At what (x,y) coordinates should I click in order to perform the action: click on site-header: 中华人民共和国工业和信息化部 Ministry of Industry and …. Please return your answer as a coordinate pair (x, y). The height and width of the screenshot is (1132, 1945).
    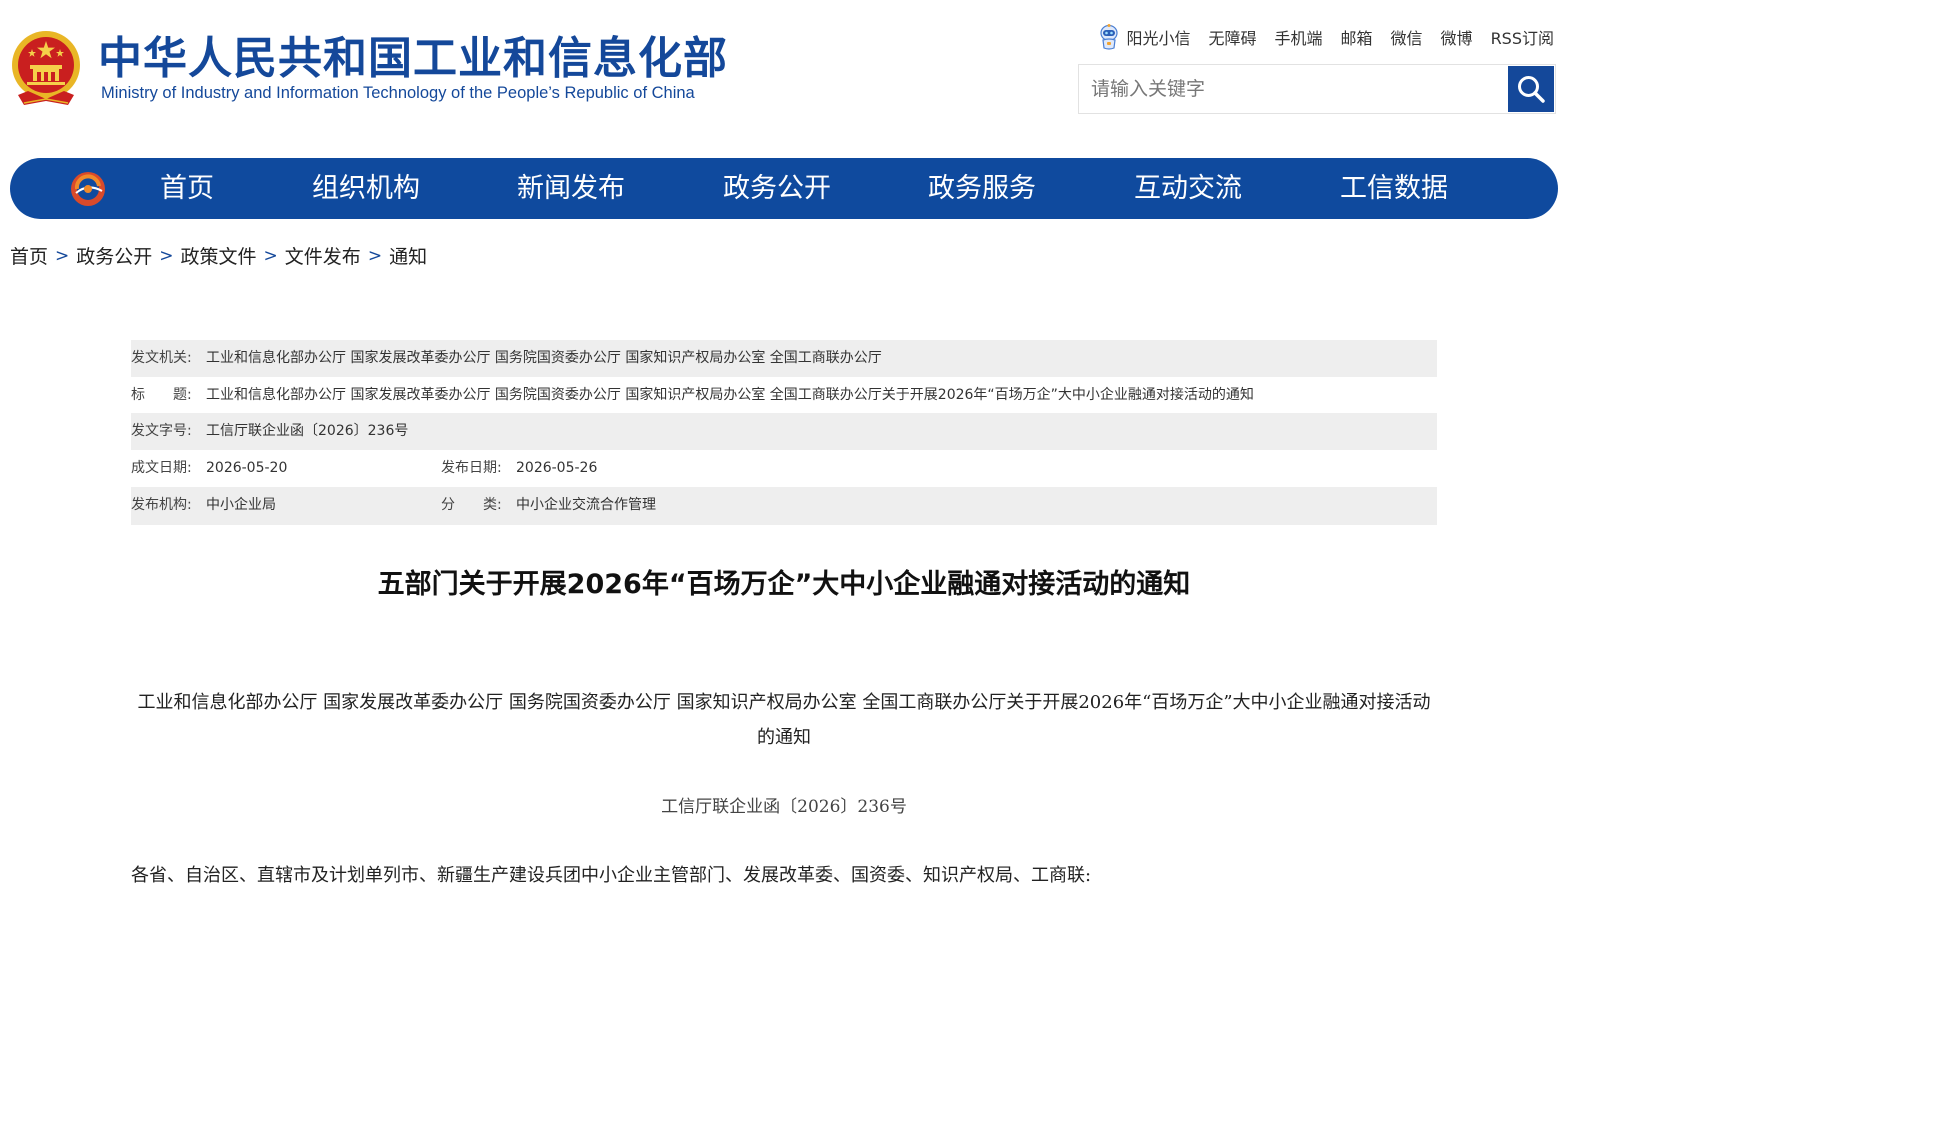
    Looking at the image, I should click on (784, 75).